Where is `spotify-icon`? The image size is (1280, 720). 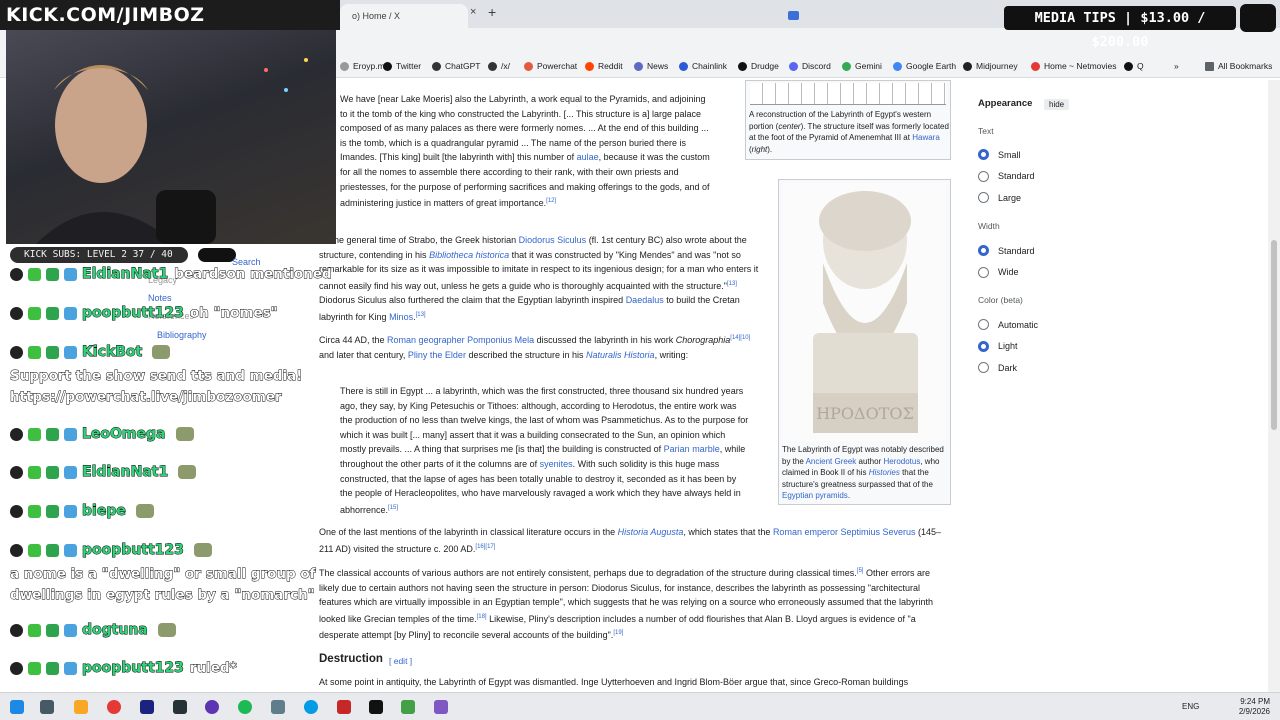
spotify-icon is located at coordinates (245, 707).